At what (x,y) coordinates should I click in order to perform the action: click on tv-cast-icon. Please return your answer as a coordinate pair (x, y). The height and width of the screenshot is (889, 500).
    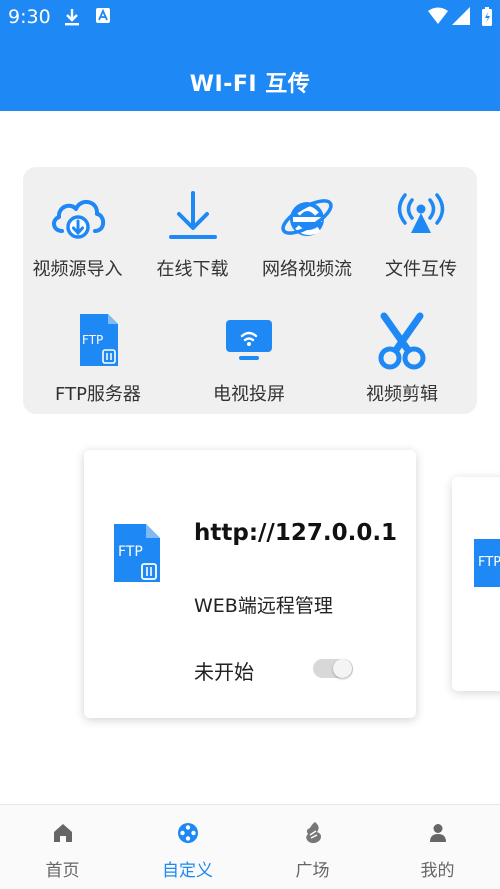
    Looking at the image, I should click on (249, 340).